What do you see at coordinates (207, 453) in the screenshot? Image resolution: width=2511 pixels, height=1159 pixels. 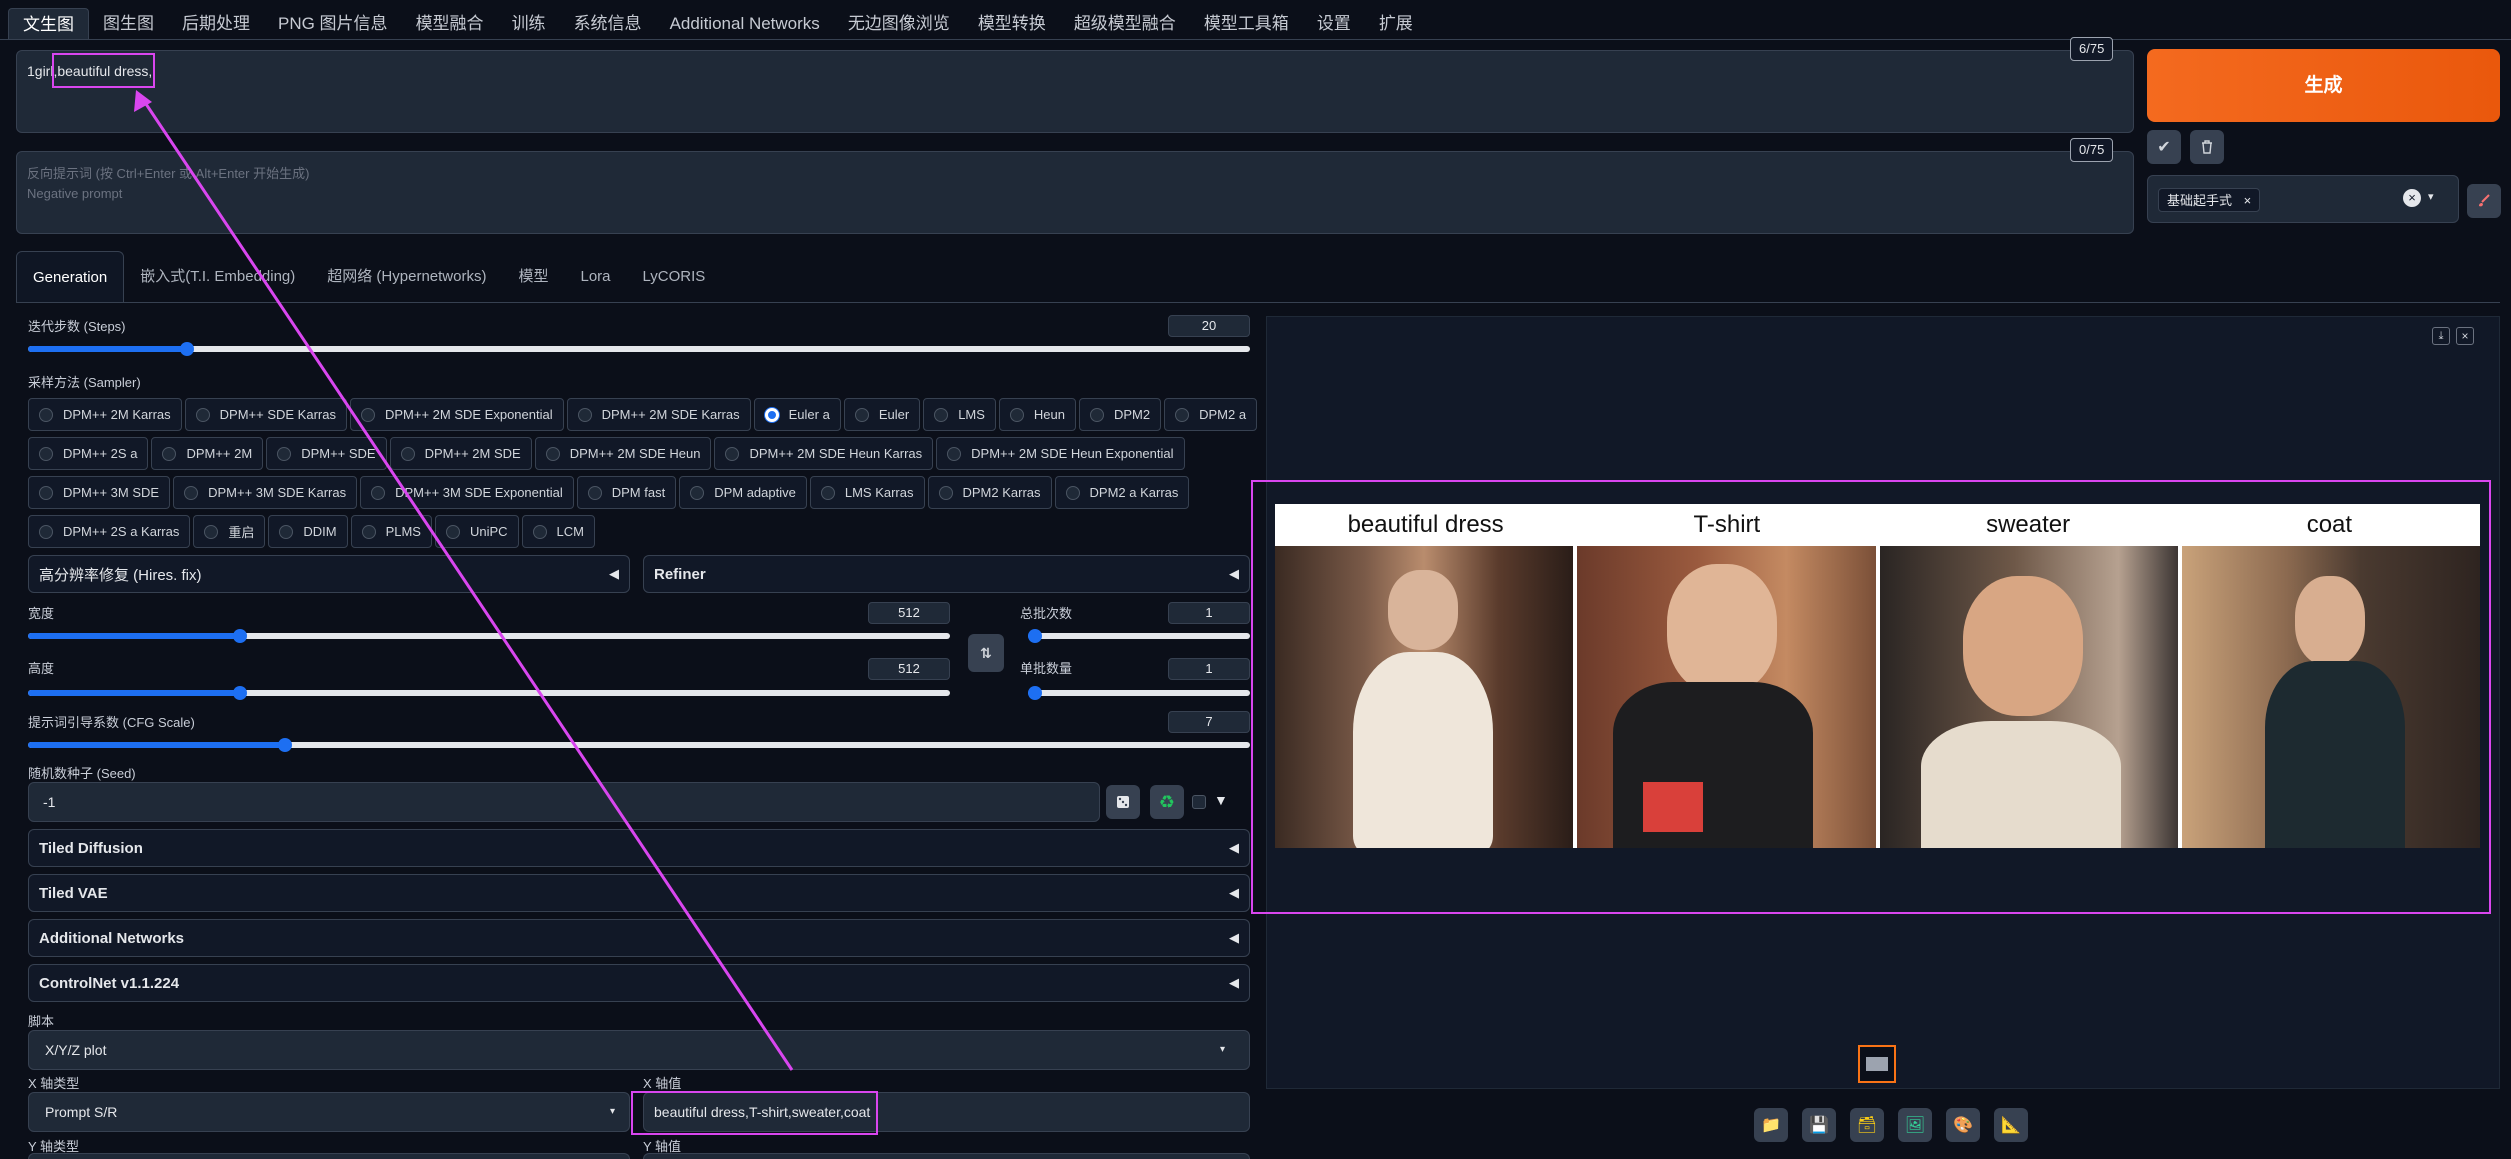 I see `sampler-option: DPM++ 2M` at bounding box center [207, 453].